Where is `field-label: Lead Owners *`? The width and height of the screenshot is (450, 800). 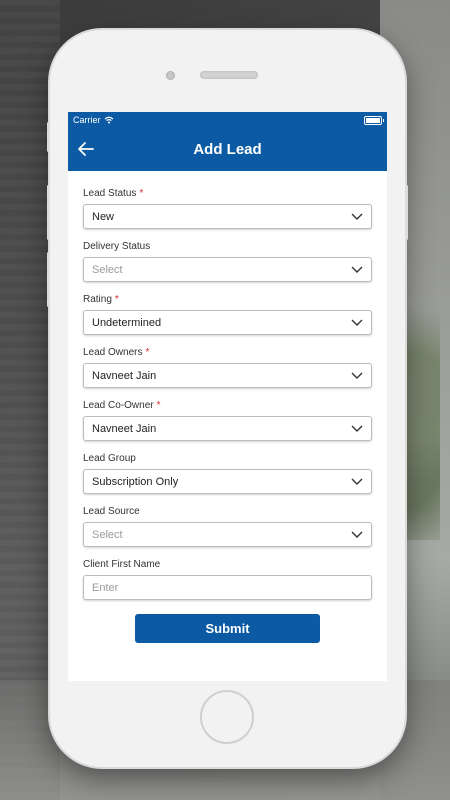 field-label: Lead Owners * is located at coordinates (116, 352).